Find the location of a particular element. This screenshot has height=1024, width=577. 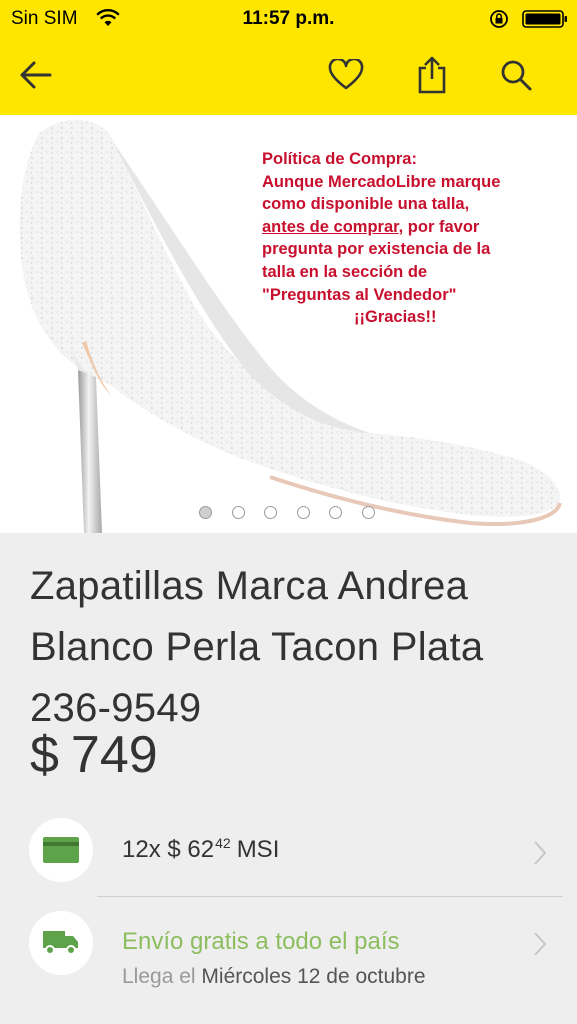

price-currency: $ is located at coordinates (44, 755).